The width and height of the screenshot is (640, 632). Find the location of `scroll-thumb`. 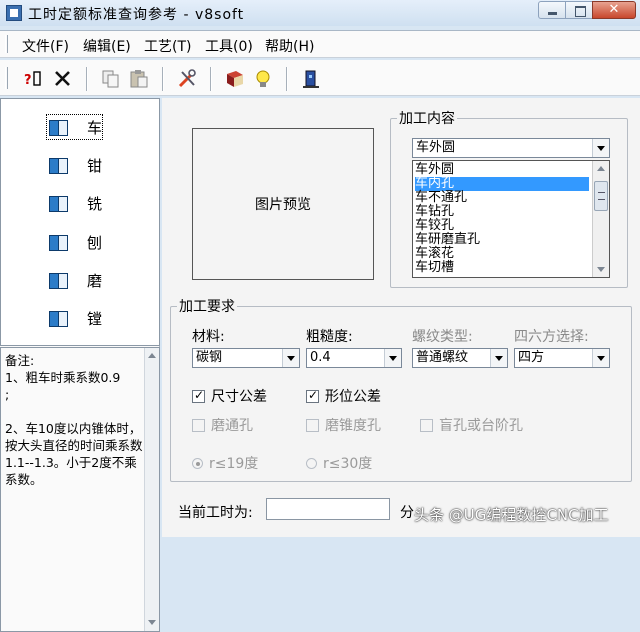

scroll-thumb is located at coordinates (601, 196).